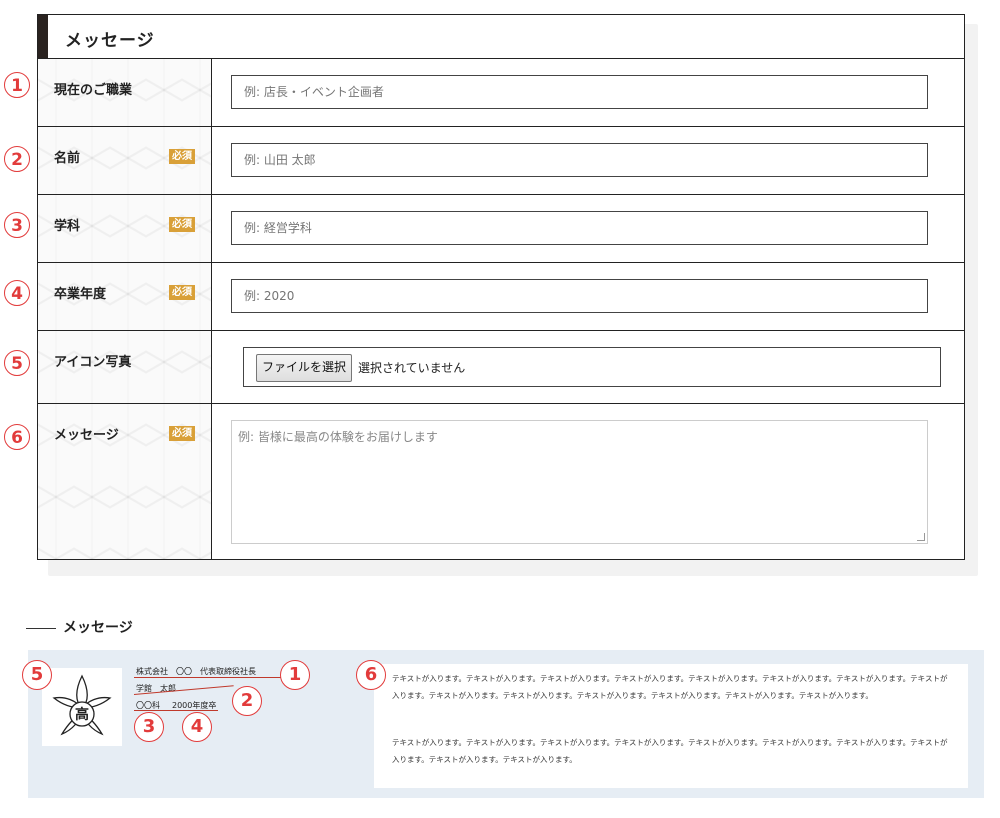 The height and width of the screenshot is (818, 1000). I want to click on department-input, so click(579, 228).